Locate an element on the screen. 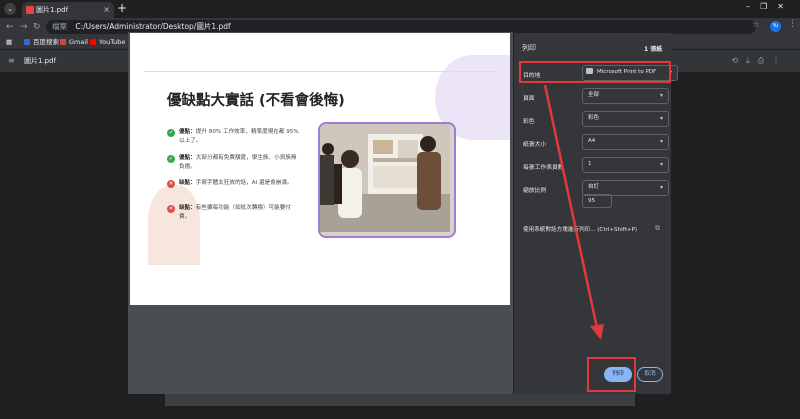  pages-value: 全部 is located at coordinates (594, 95).